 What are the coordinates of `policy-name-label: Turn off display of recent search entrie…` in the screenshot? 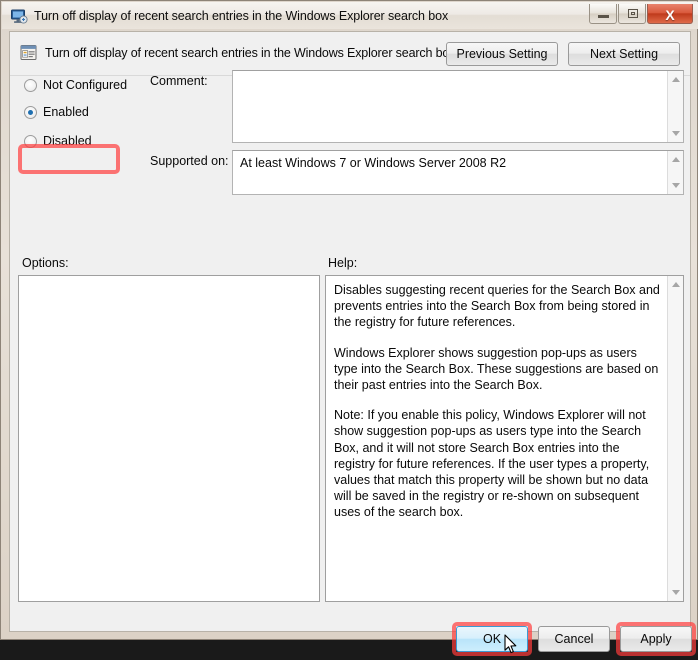 It's located at (250, 53).